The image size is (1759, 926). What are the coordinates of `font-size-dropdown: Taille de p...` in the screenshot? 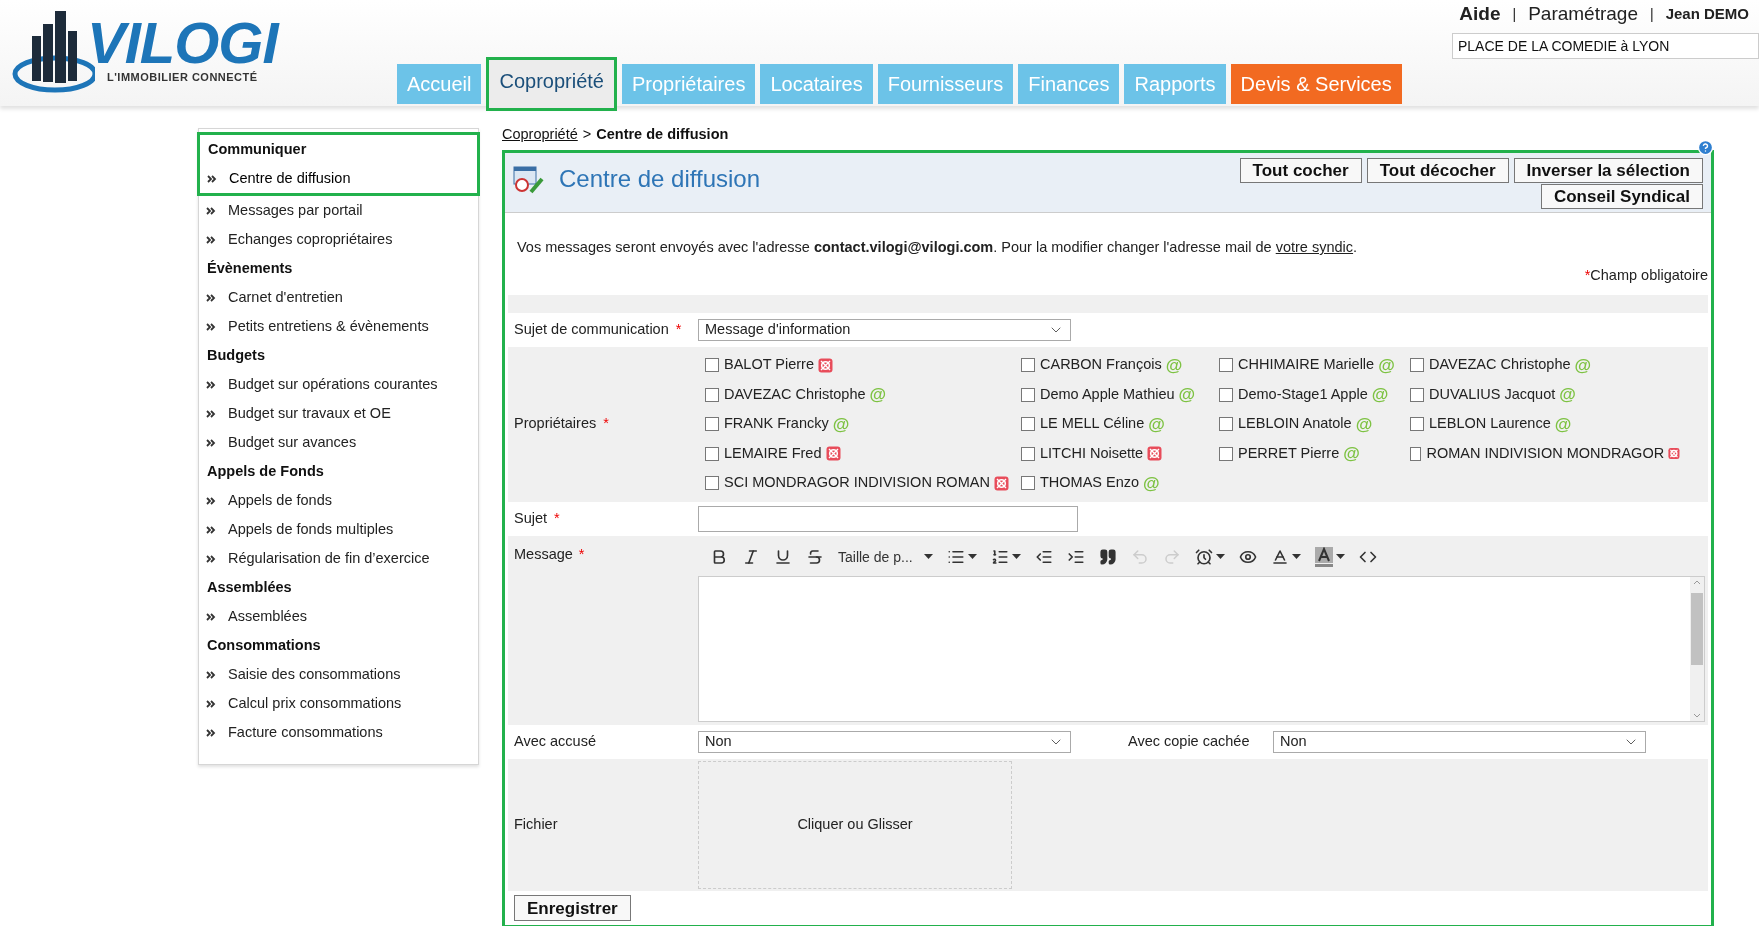 It's located at (875, 557).